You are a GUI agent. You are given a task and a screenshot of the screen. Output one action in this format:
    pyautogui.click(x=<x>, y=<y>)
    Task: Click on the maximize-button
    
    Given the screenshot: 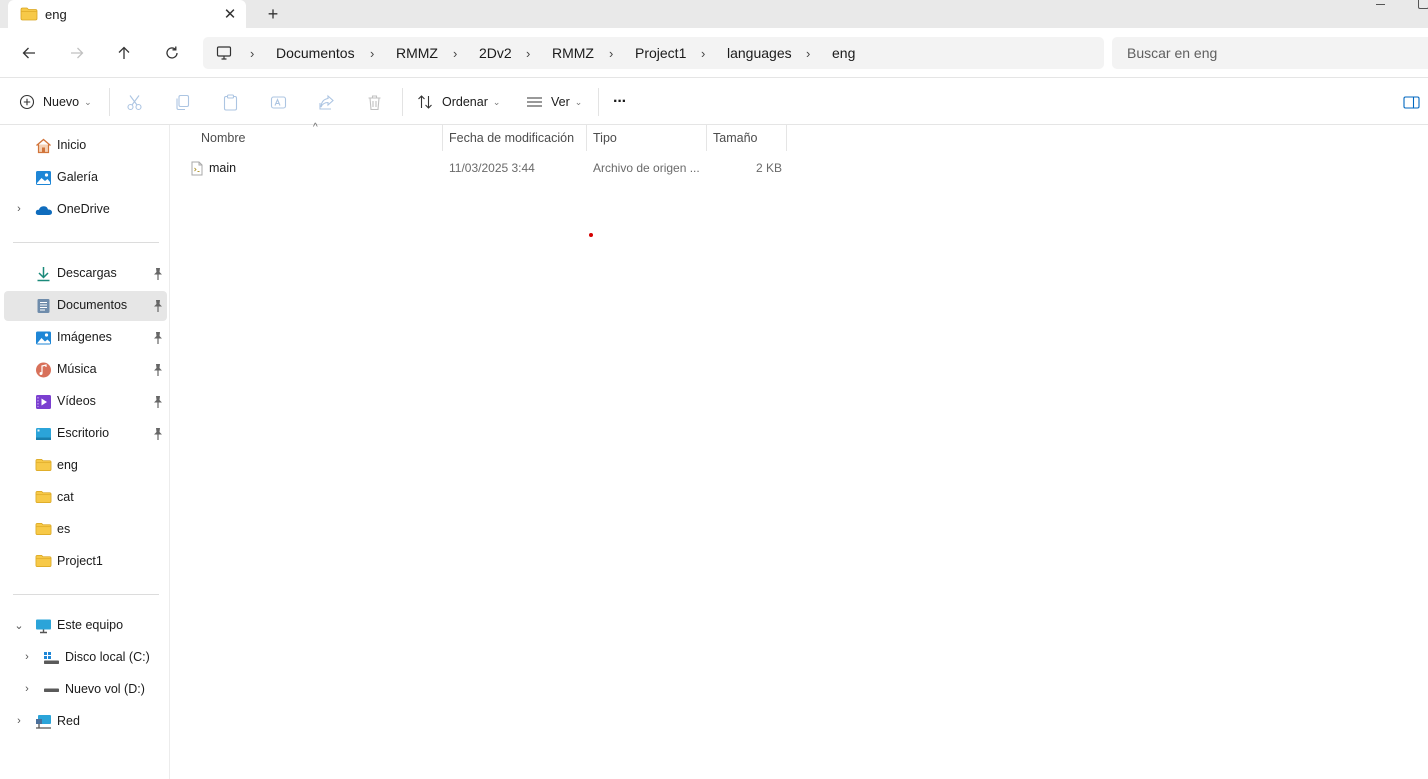 What is the action you would take?
    pyautogui.click(x=1421, y=5)
    